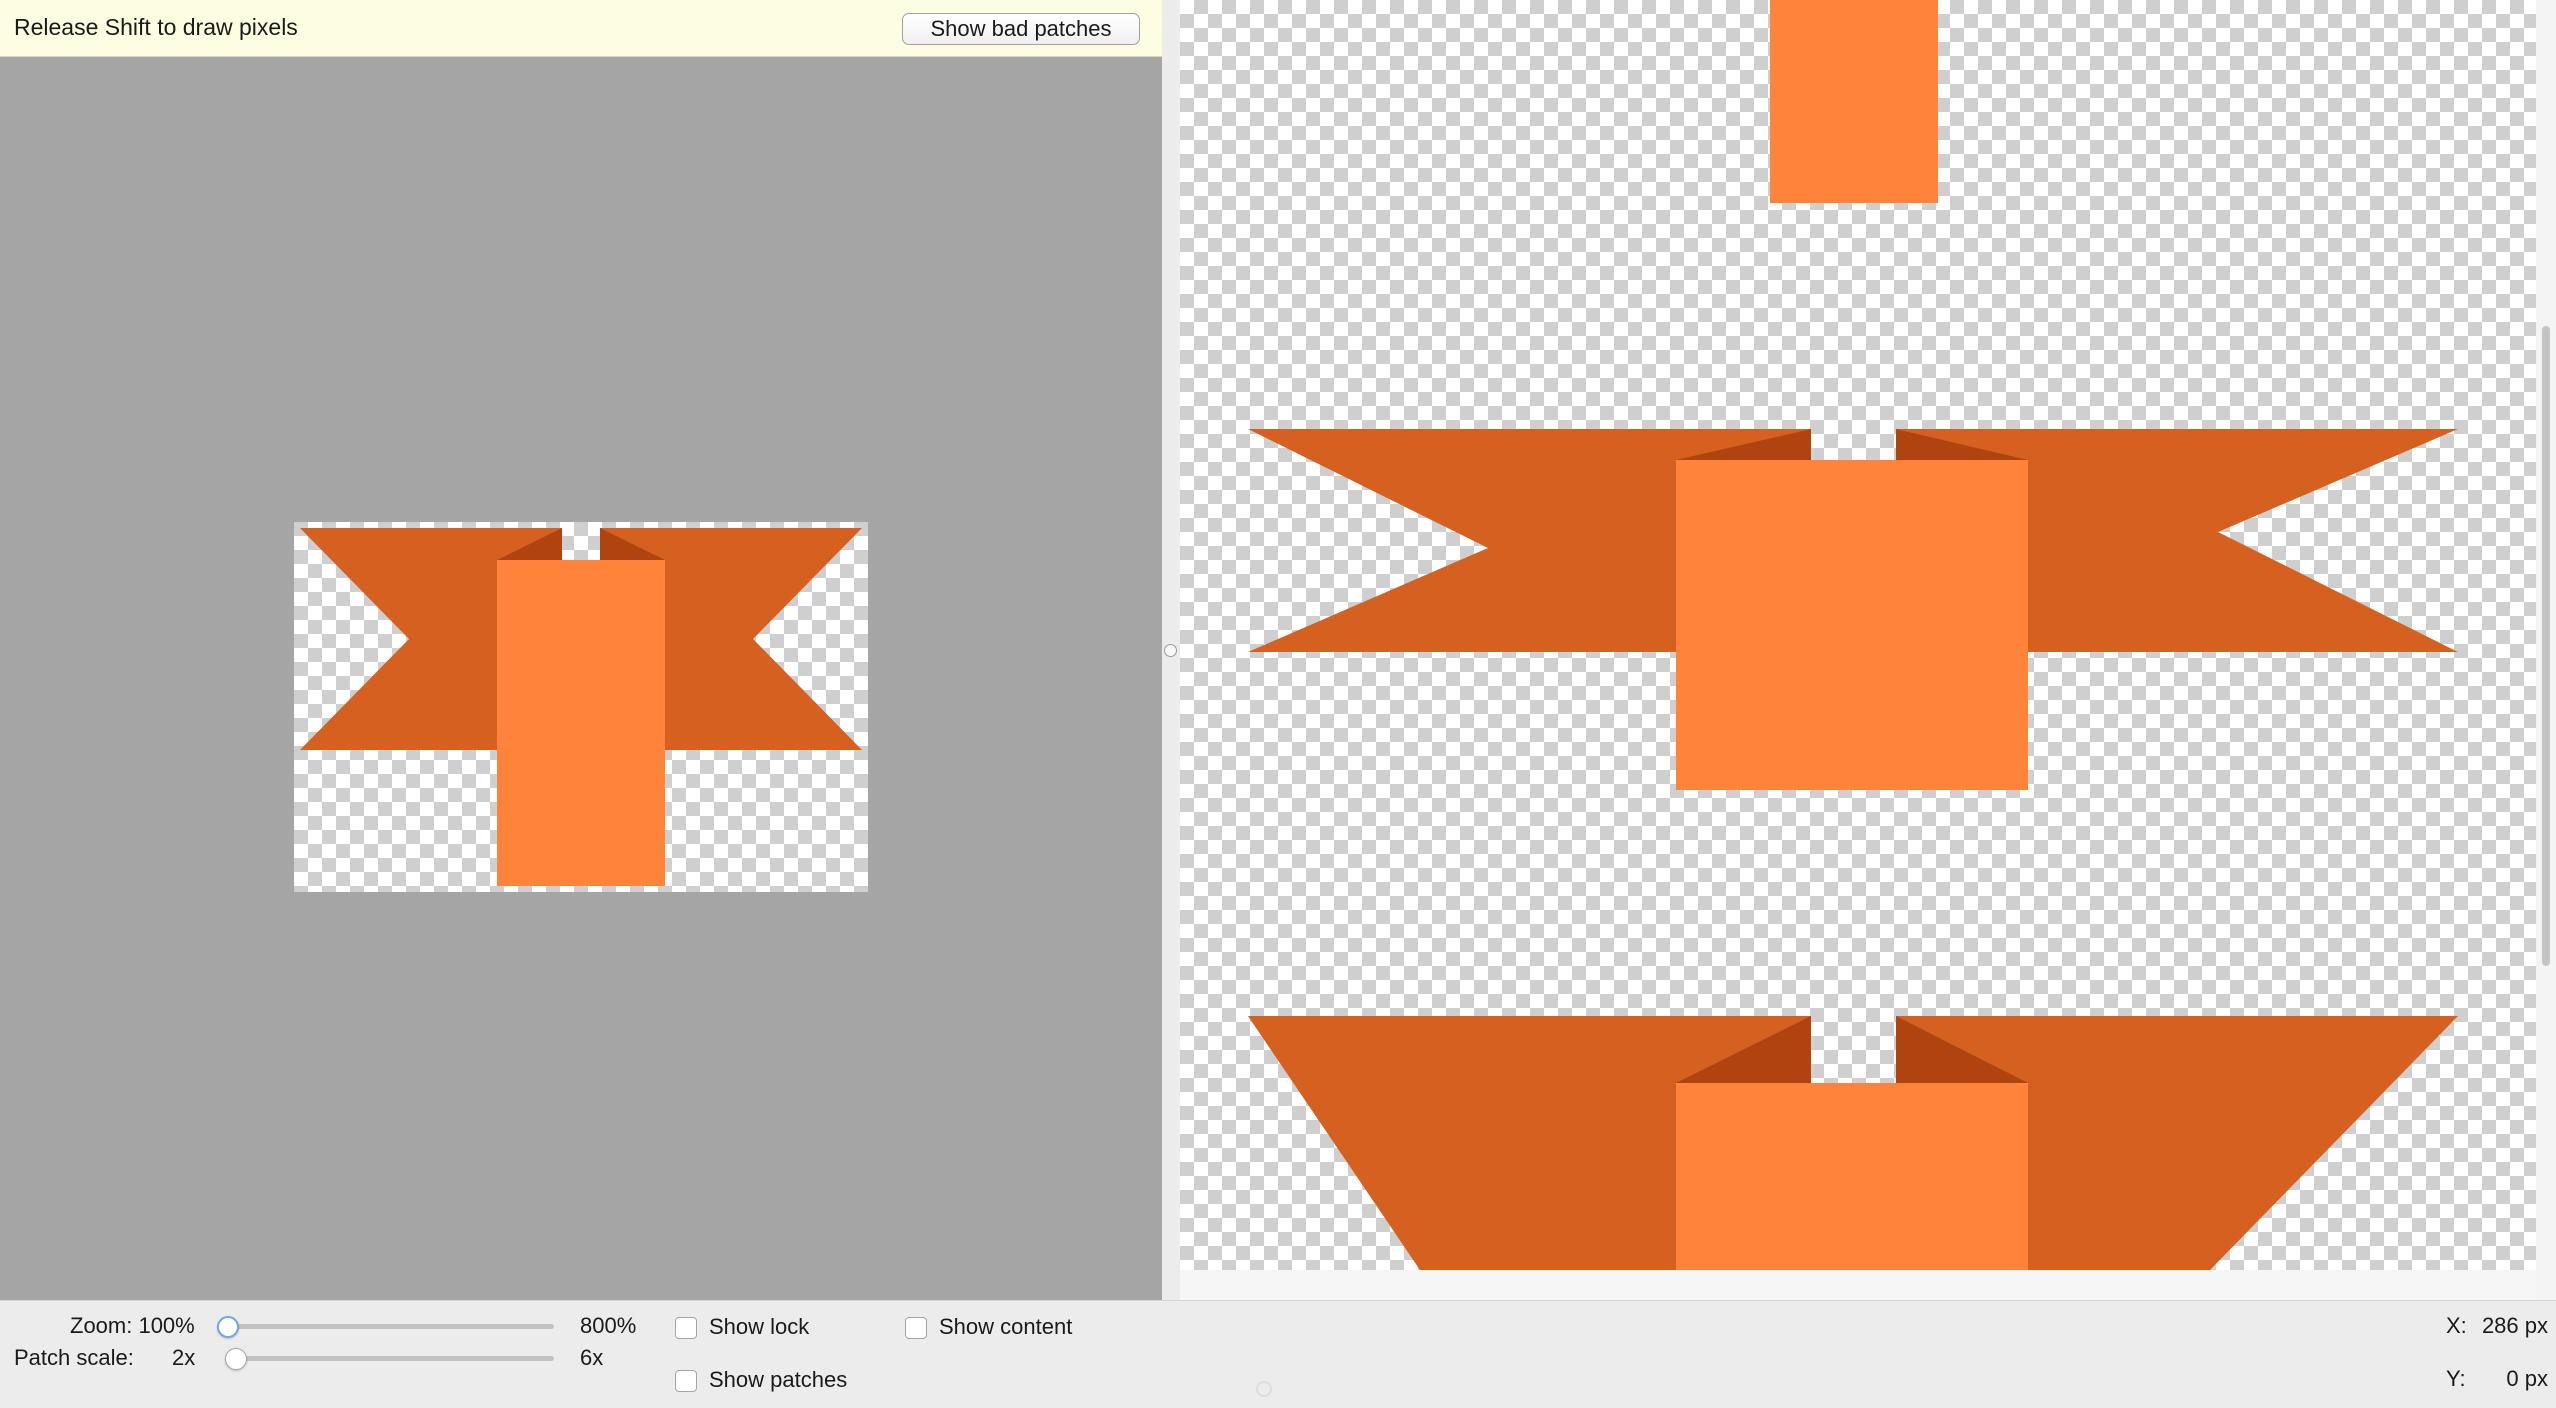 The image size is (2556, 1408). Describe the element at coordinates (592, 1357) in the screenshot. I see `patch-scale-max-label: 6x` at that location.